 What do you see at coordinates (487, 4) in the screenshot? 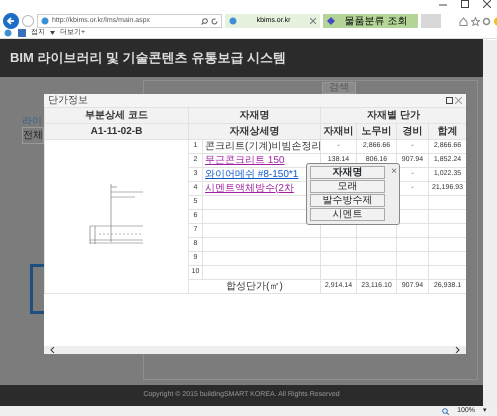
I see `close-icon` at bounding box center [487, 4].